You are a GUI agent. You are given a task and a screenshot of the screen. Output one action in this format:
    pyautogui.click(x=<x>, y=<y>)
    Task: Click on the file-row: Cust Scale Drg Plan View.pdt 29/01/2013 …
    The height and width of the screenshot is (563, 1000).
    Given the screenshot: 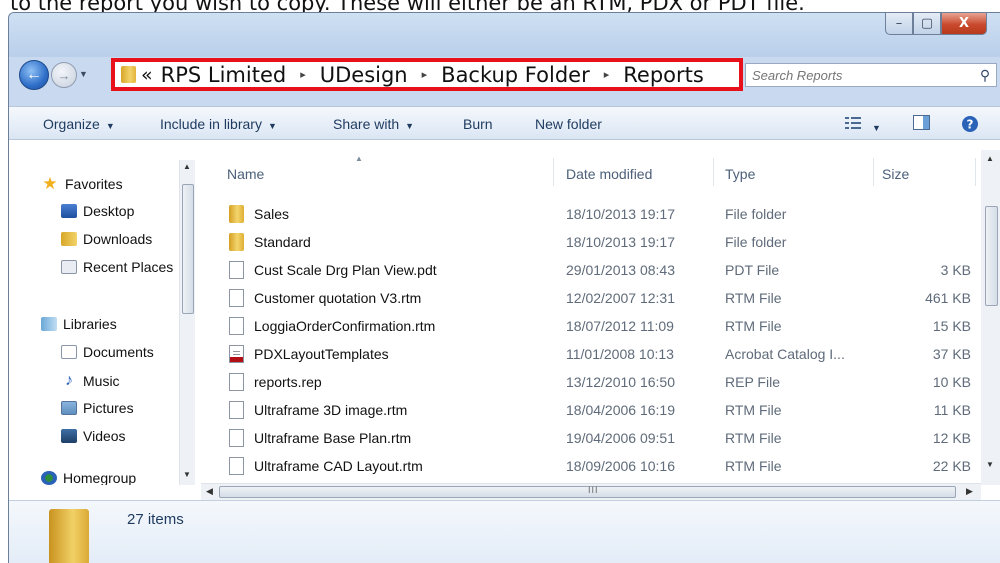 What is the action you would take?
    pyautogui.click(x=590, y=270)
    